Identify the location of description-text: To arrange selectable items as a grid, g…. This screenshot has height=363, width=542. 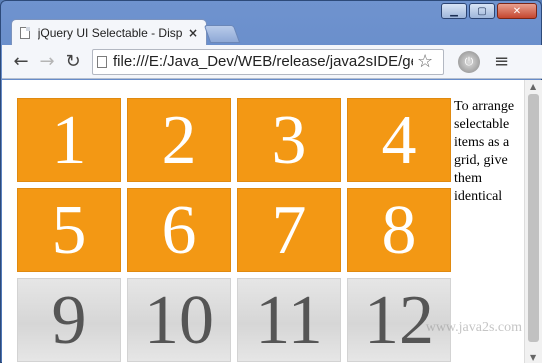
(484, 151).